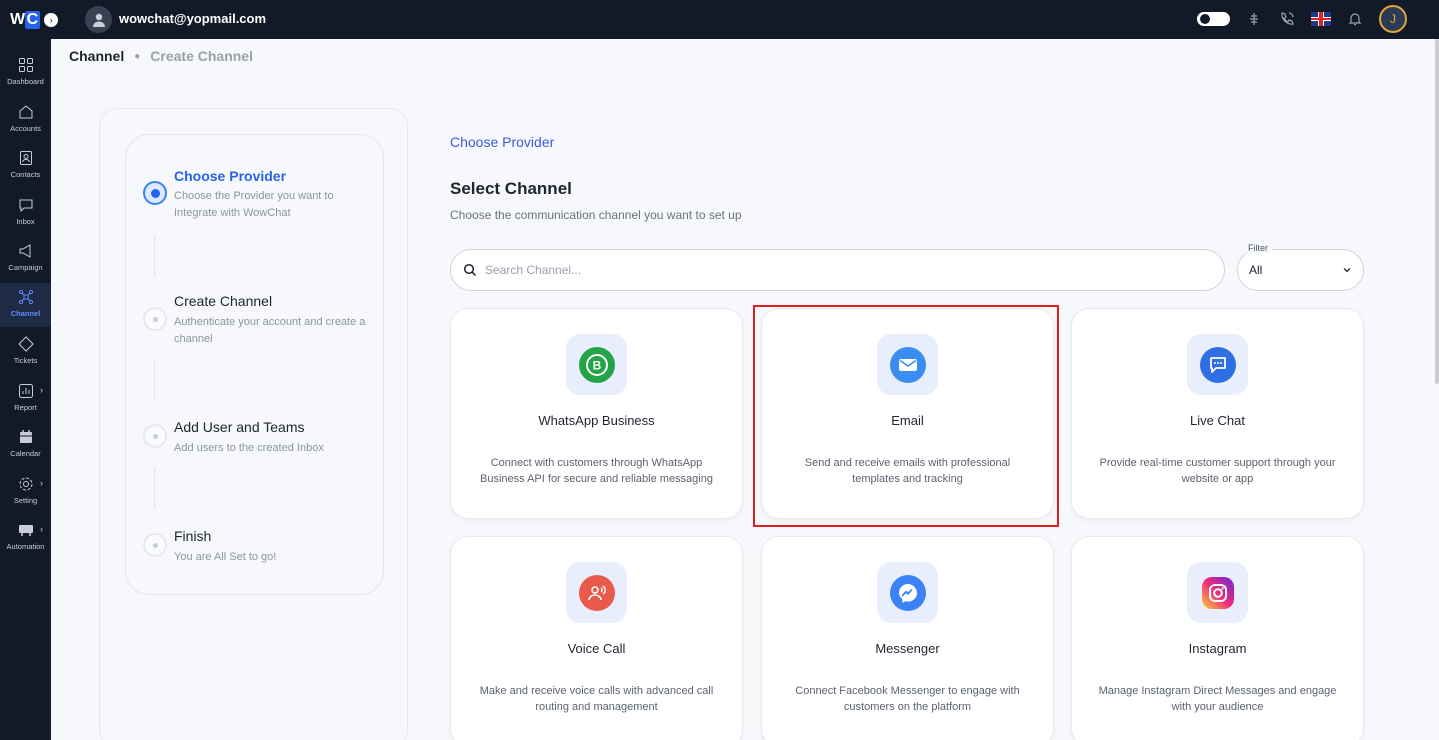  What do you see at coordinates (719, 19) in the screenshot?
I see `top-bar: W C › wowchat@yopmail.com J` at bounding box center [719, 19].